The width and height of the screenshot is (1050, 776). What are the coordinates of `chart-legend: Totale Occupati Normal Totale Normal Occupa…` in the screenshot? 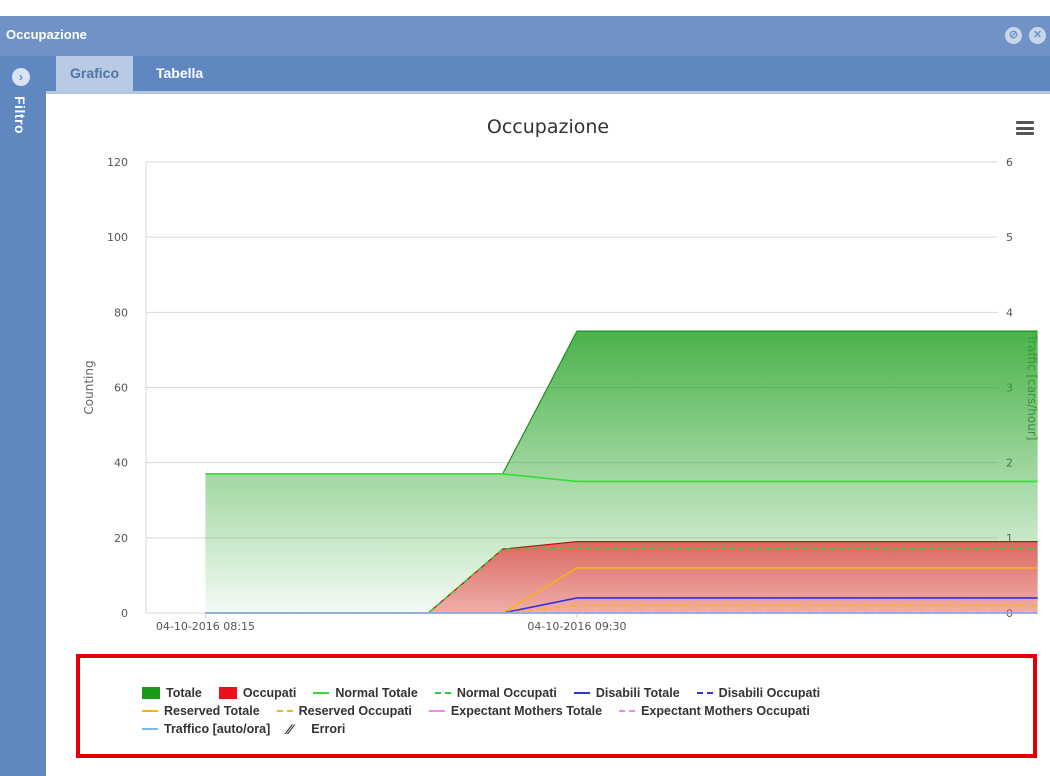 It's located at (572, 711).